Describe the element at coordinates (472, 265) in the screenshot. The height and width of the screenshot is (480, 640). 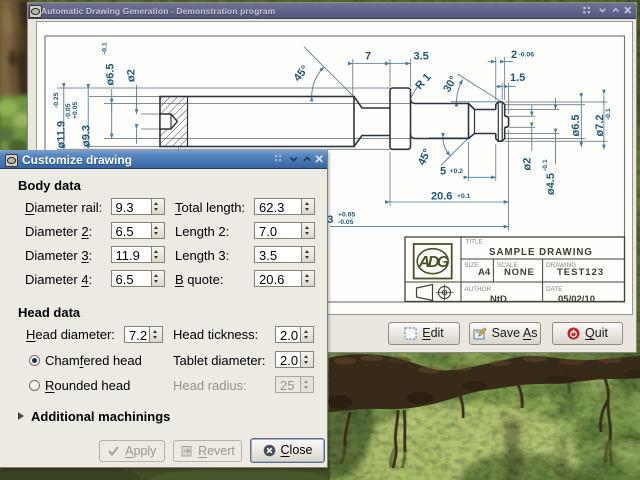
I see `svg-text: SIZE` at that location.